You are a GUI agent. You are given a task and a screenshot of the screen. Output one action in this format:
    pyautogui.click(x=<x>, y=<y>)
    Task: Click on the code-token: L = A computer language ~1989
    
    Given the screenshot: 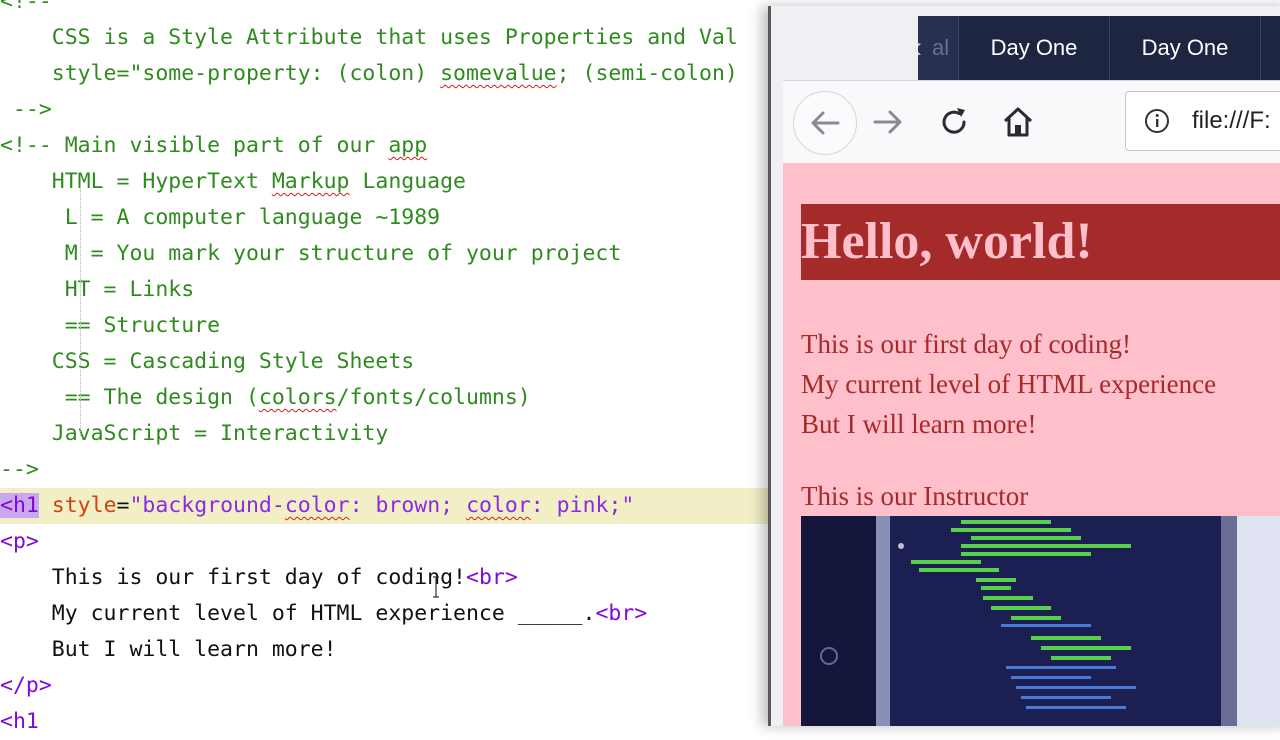 What is the action you would take?
    pyautogui.click(x=220, y=217)
    